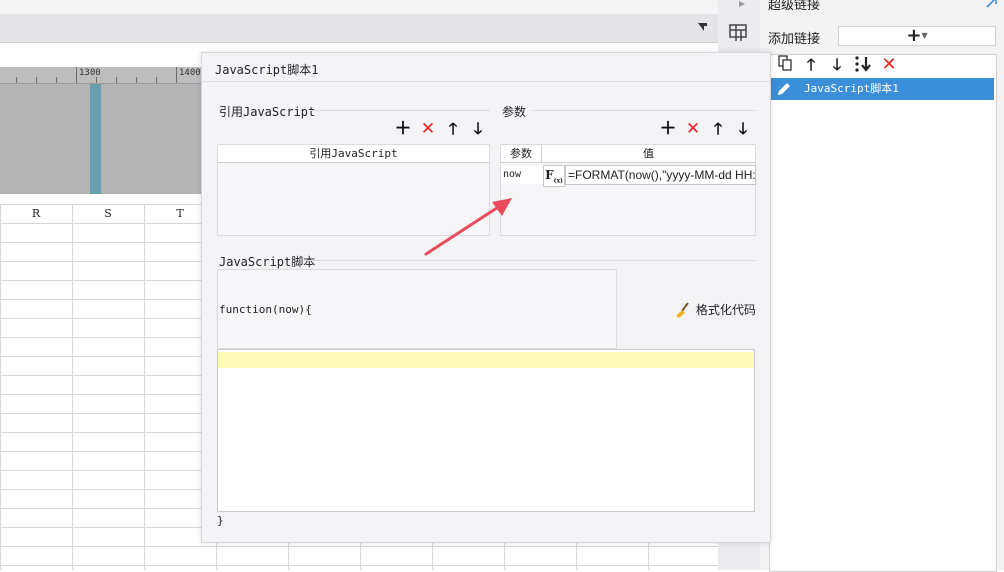 Image resolution: width=1004 pixels, height=572 pixels. I want to click on move-up-param-button: 🡑, so click(718, 129).